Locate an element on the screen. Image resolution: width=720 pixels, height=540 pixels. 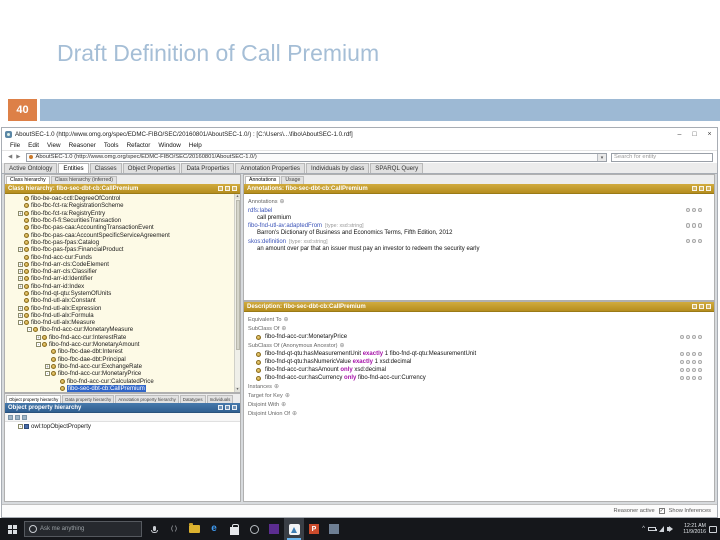
network-icon is located at coordinates (661, 529).